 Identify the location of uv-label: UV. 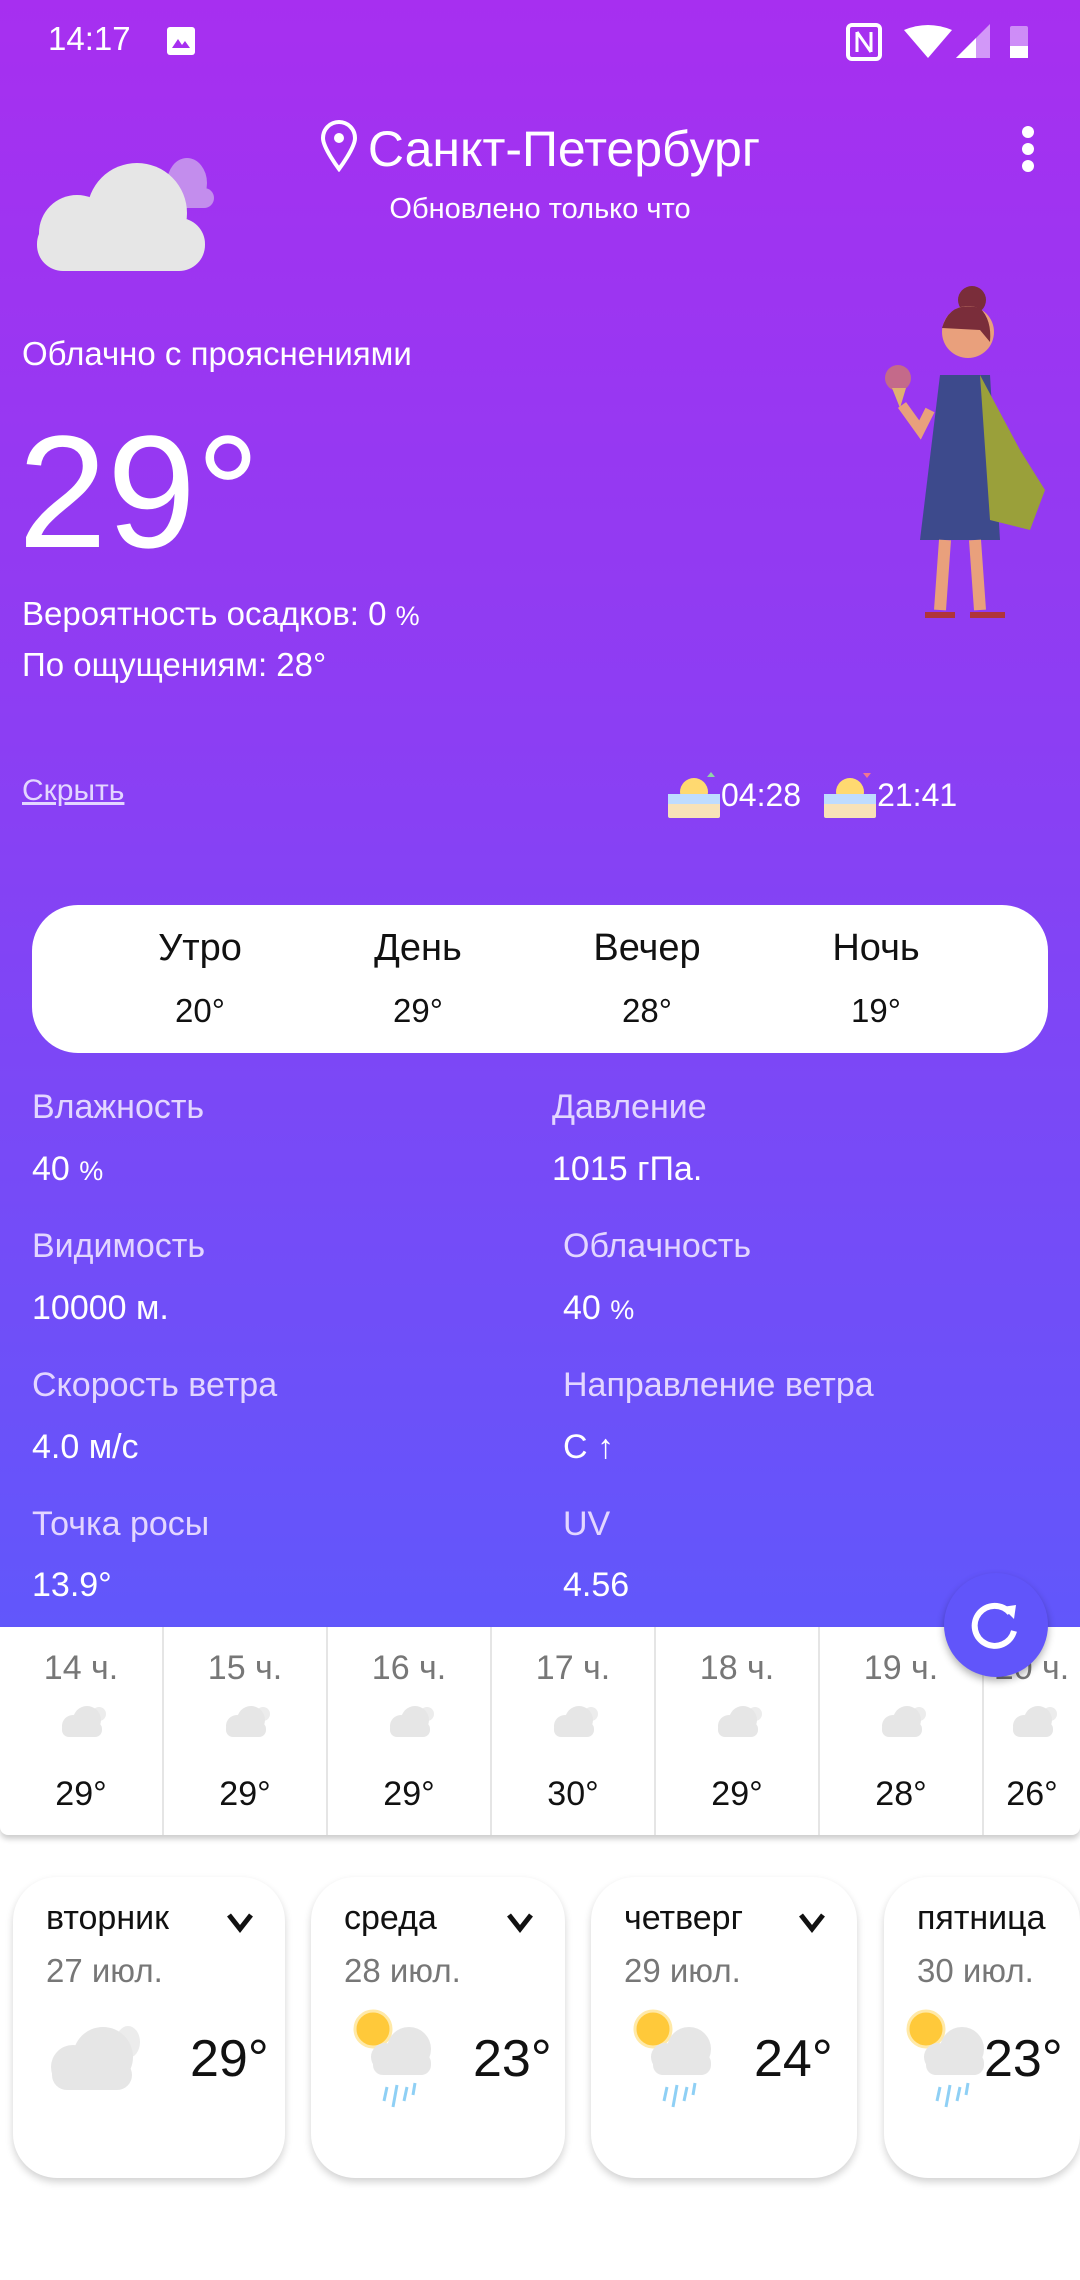
(587, 1524).